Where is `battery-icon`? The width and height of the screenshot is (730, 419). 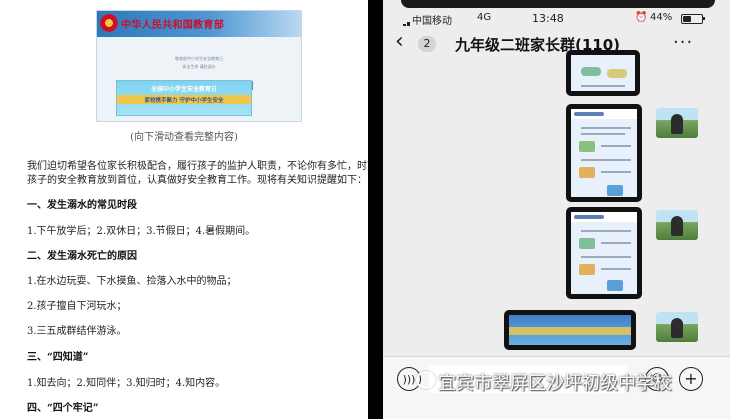 battery-icon is located at coordinates (692, 19).